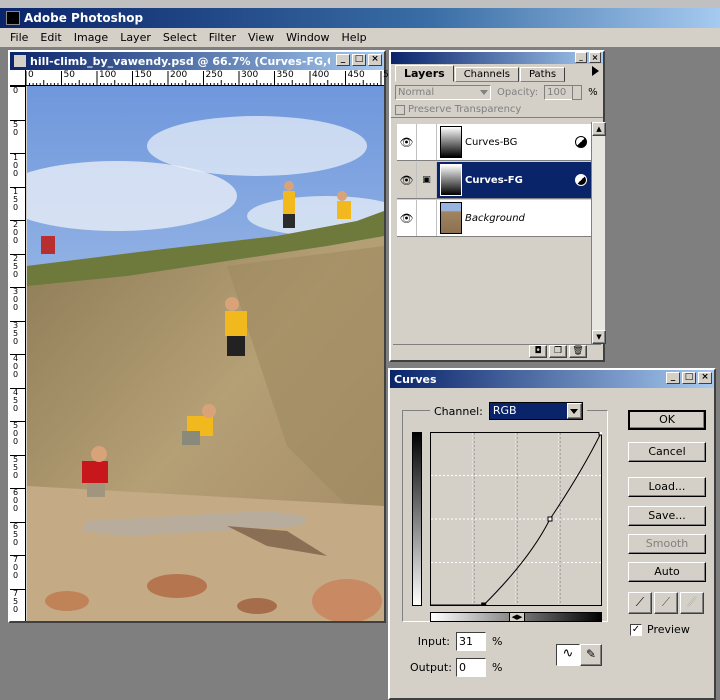  What do you see at coordinates (552, 379) in the screenshot?
I see `curves-titlebar: Curves _ □ ×` at bounding box center [552, 379].